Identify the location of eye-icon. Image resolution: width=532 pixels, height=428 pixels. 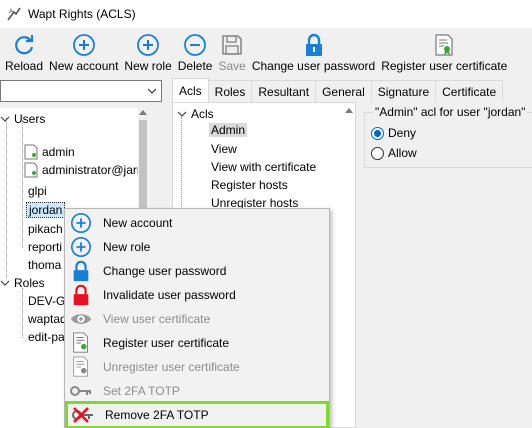
(81, 319).